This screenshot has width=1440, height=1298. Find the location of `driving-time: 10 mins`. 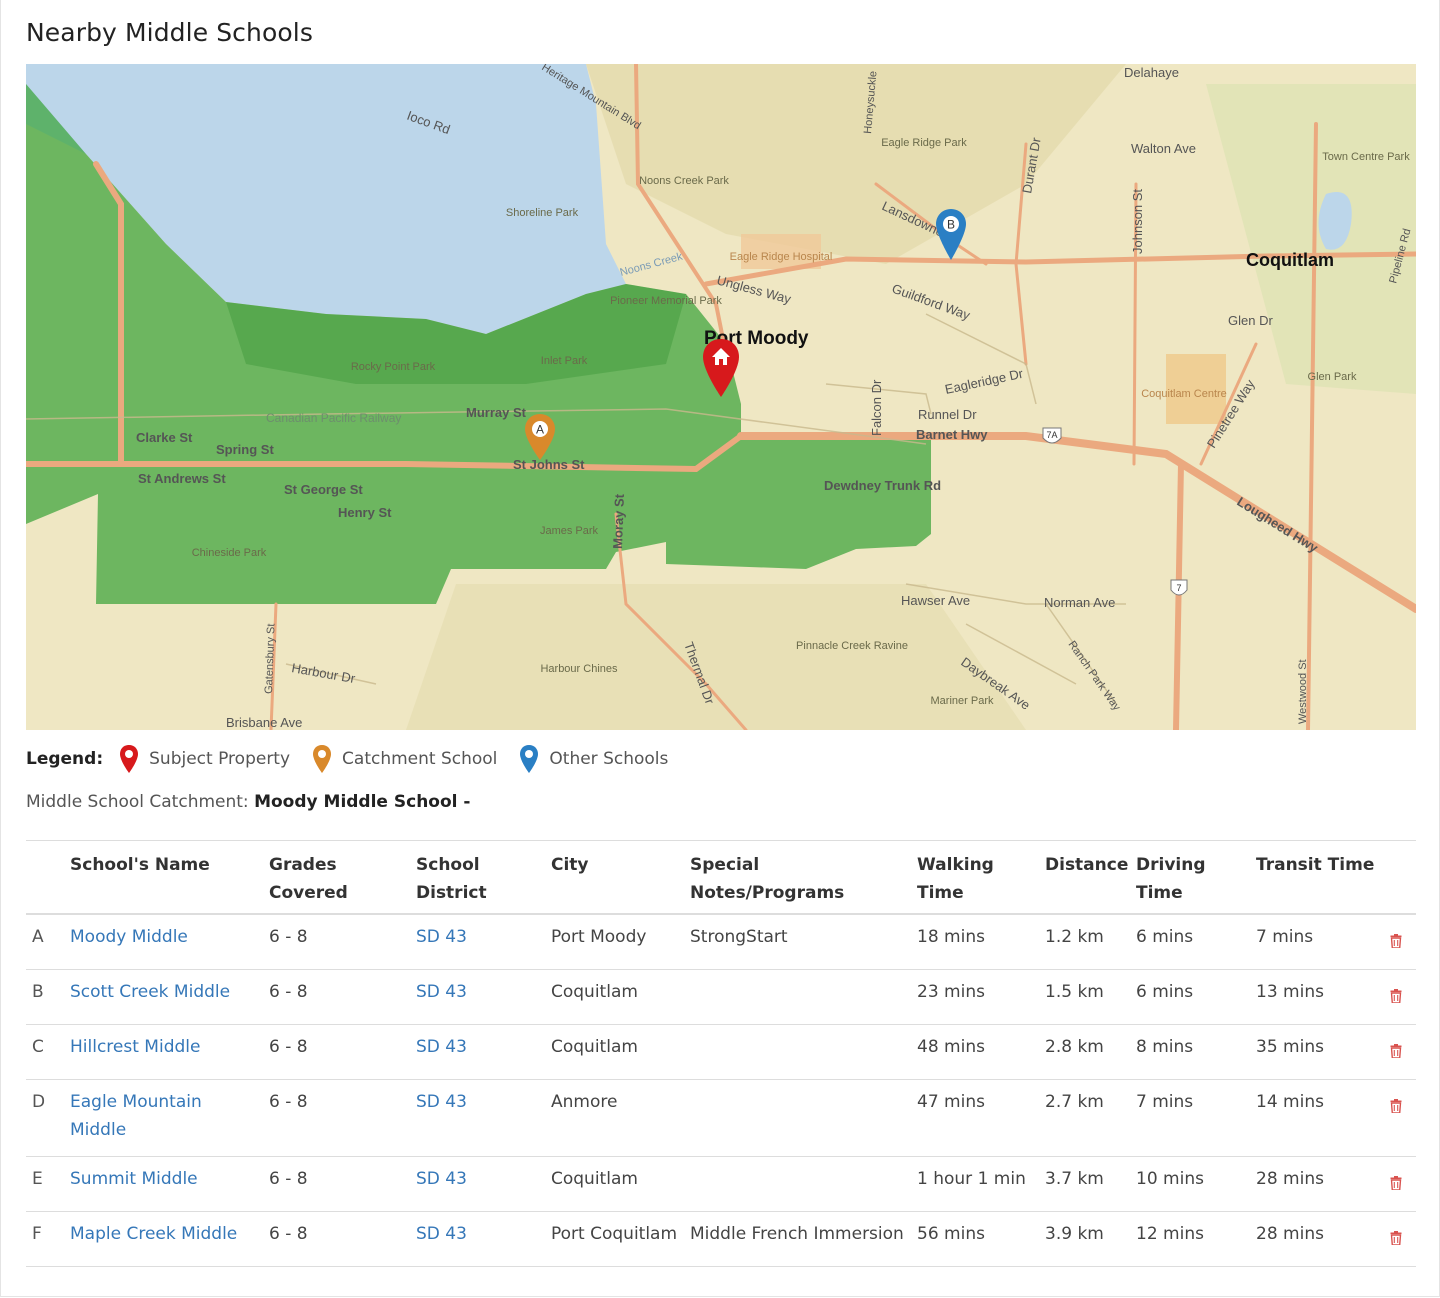

driving-time: 10 mins is located at coordinates (1170, 1179).